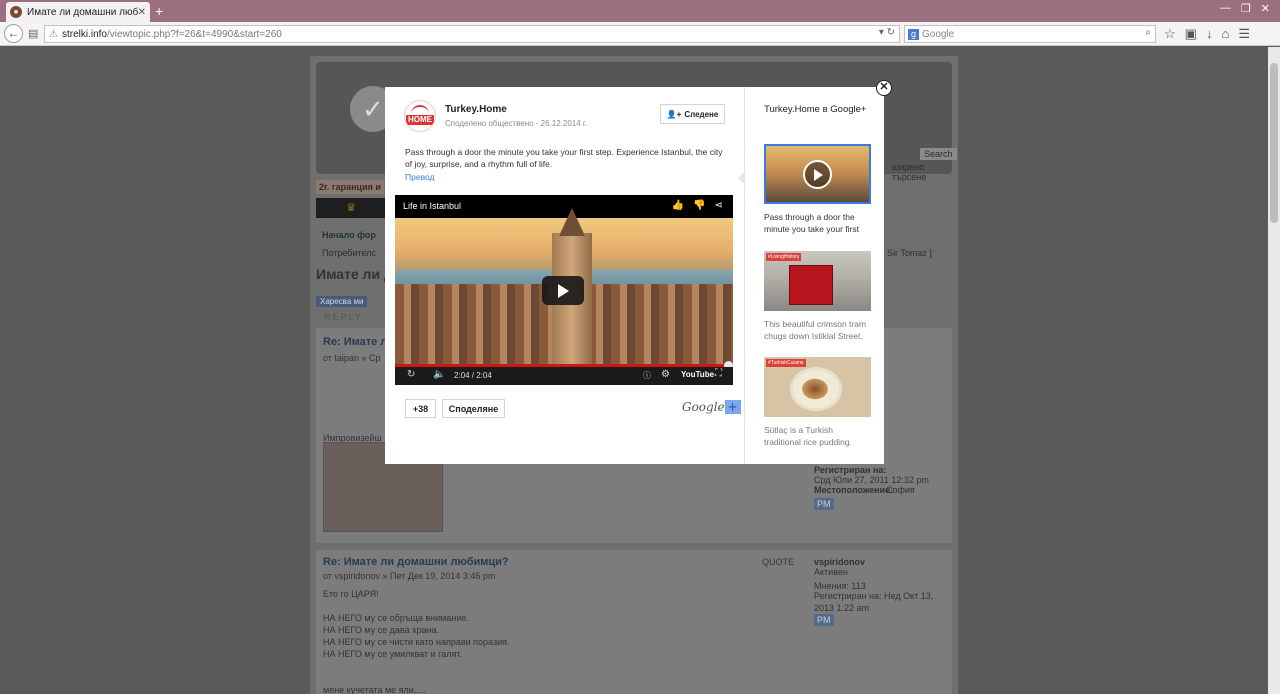 The image size is (1280, 694). I want to click on search-placeholder: Google, so click(938, 34).